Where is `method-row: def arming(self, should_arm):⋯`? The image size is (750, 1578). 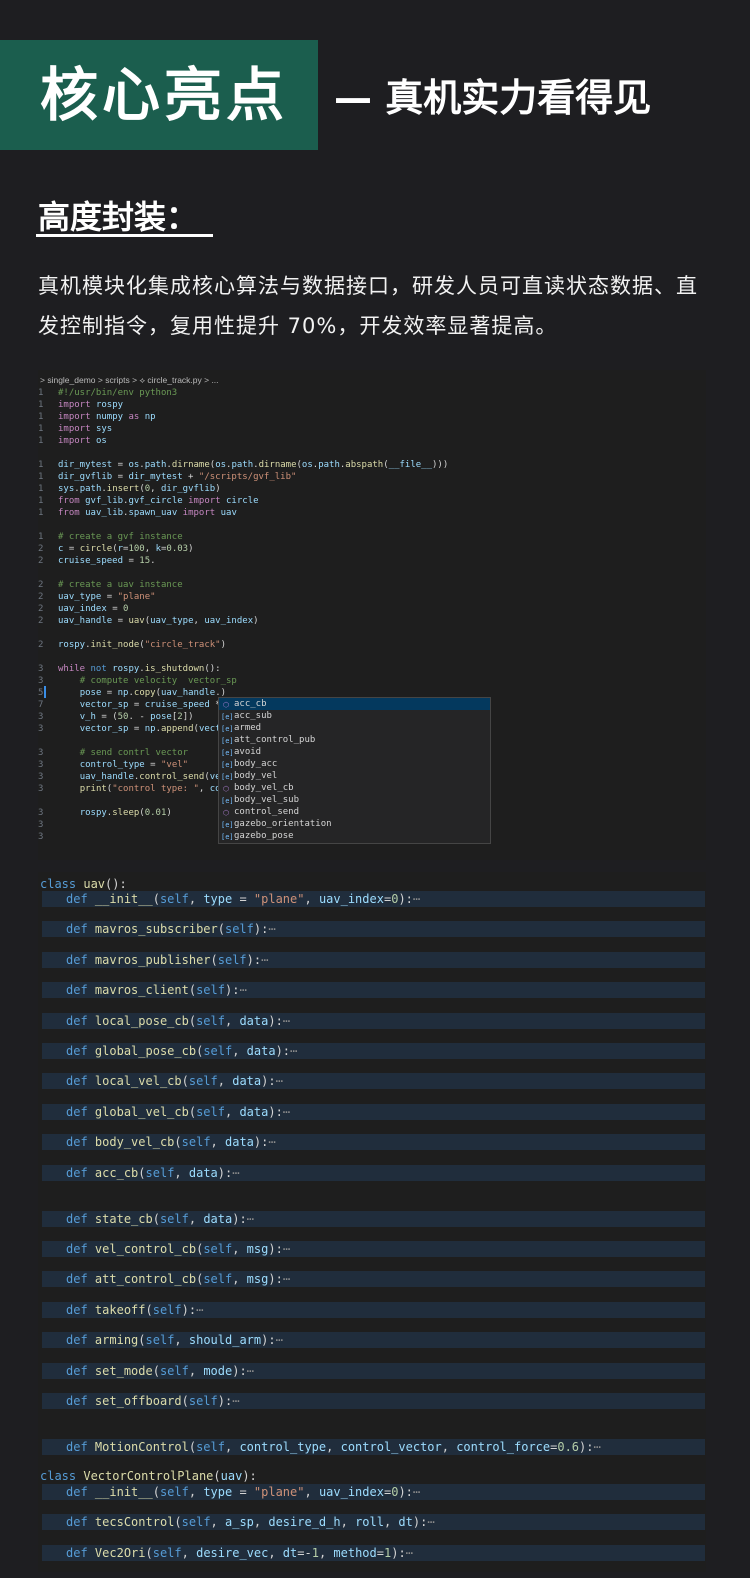
method-row: def arming(self, should_arm):⋯ is located at coordinates (373, 1340).